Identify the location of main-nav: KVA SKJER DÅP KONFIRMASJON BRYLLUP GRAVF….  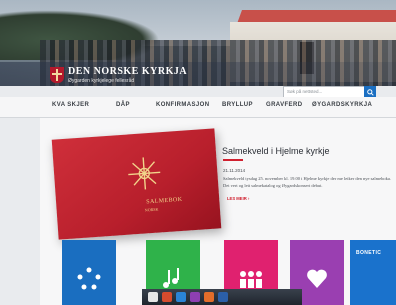
(198, 107).